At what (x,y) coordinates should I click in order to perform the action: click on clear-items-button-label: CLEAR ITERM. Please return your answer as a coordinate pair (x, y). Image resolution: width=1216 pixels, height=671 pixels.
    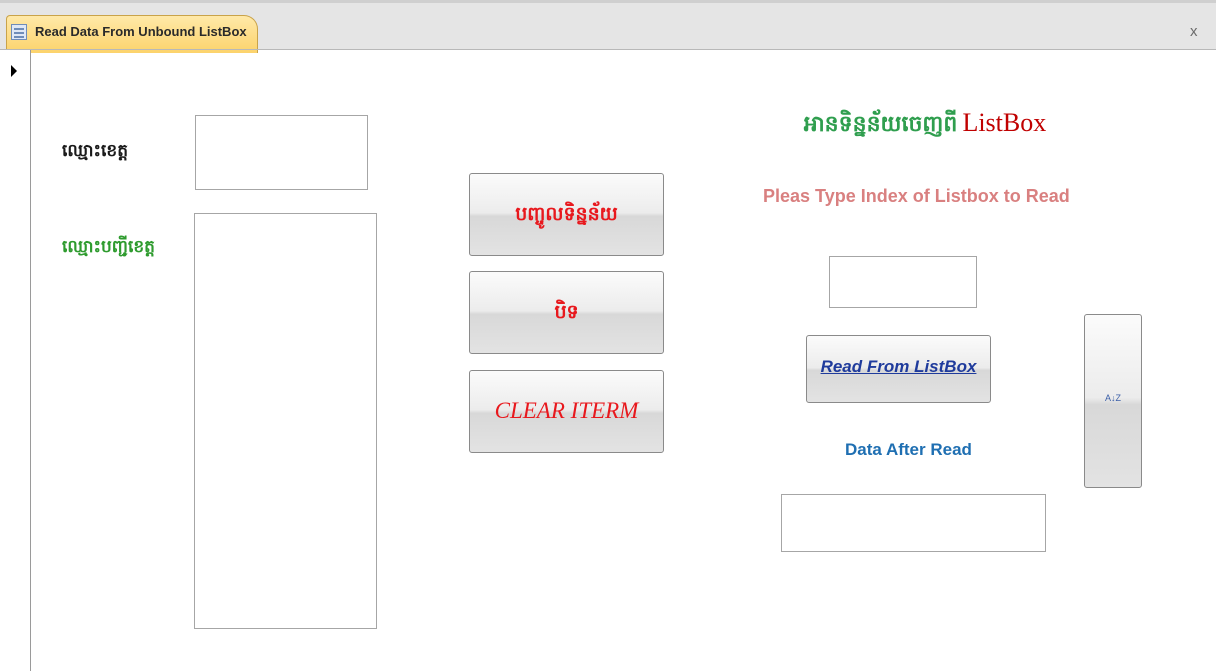
    Looking at the image, I should click on (566, 410).